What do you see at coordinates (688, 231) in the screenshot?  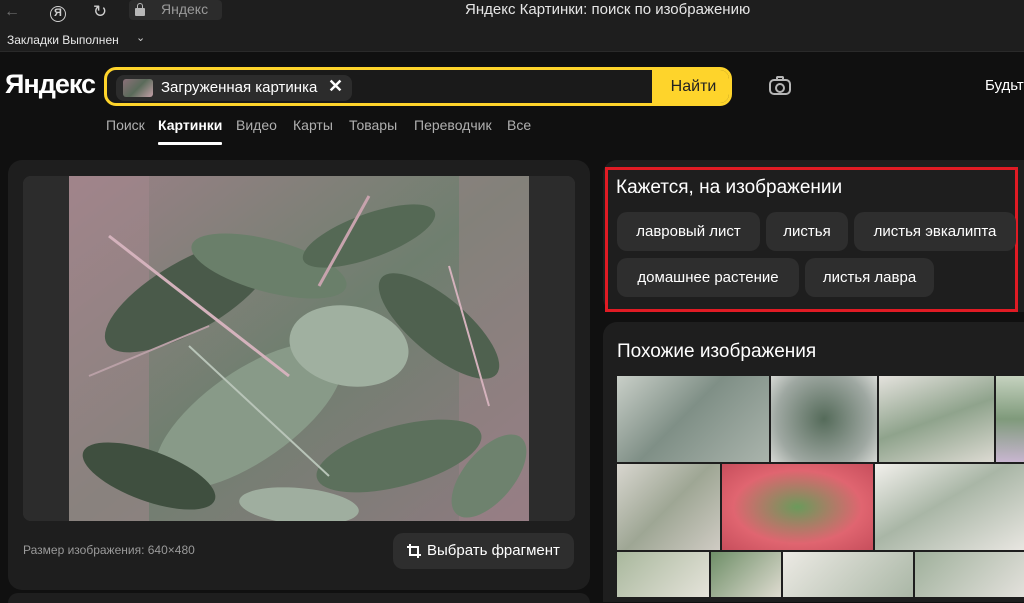 I see `tag-chip: лавровый лист` at bounding box center [688, 231].